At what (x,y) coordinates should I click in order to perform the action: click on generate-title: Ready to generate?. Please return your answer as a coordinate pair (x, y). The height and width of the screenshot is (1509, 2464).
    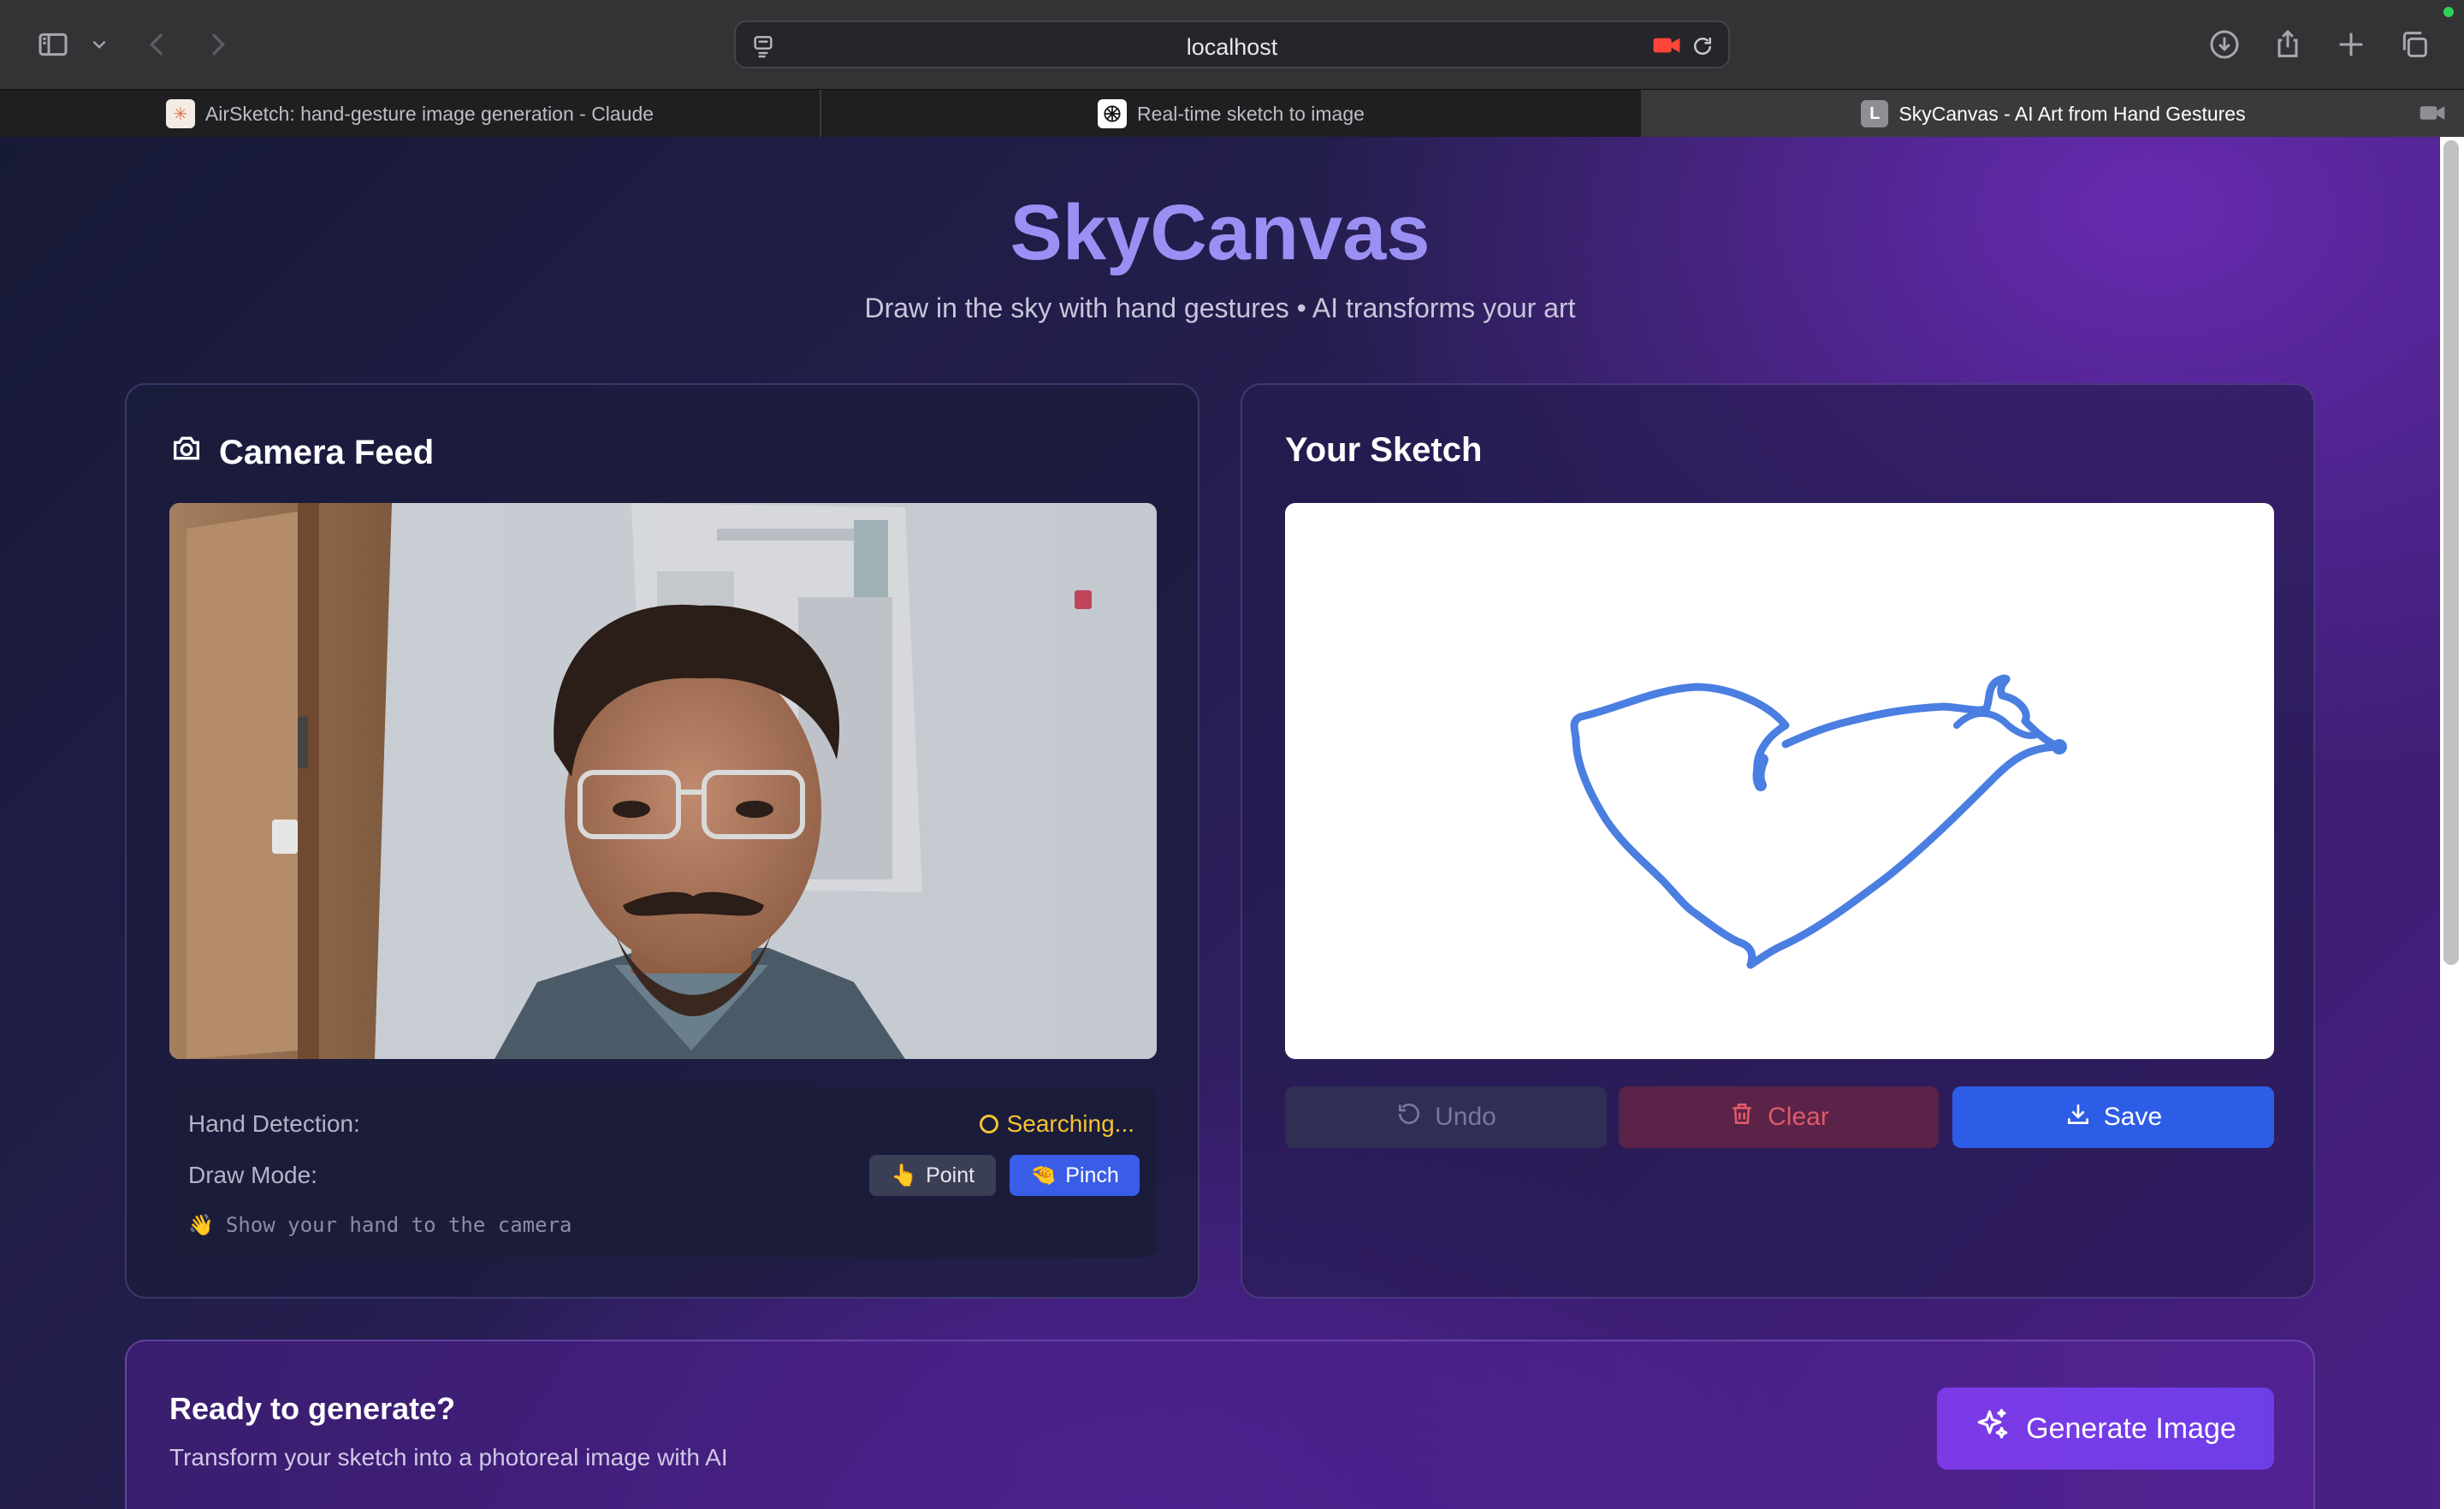
    Looking at the image, I should click on (312, 1408).